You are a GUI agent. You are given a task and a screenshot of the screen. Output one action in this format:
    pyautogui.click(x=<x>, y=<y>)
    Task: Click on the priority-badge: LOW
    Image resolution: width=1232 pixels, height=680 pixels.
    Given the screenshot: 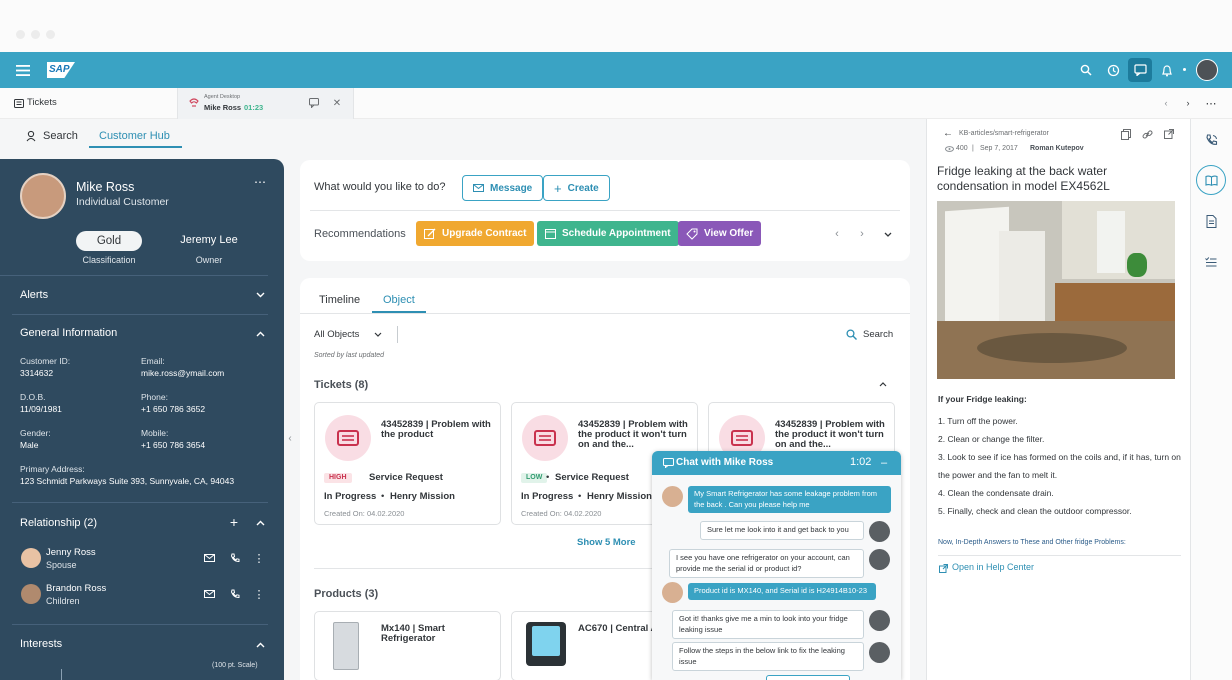 What is the action you would take?
    pyautogui.click(x=534, y=478)
    